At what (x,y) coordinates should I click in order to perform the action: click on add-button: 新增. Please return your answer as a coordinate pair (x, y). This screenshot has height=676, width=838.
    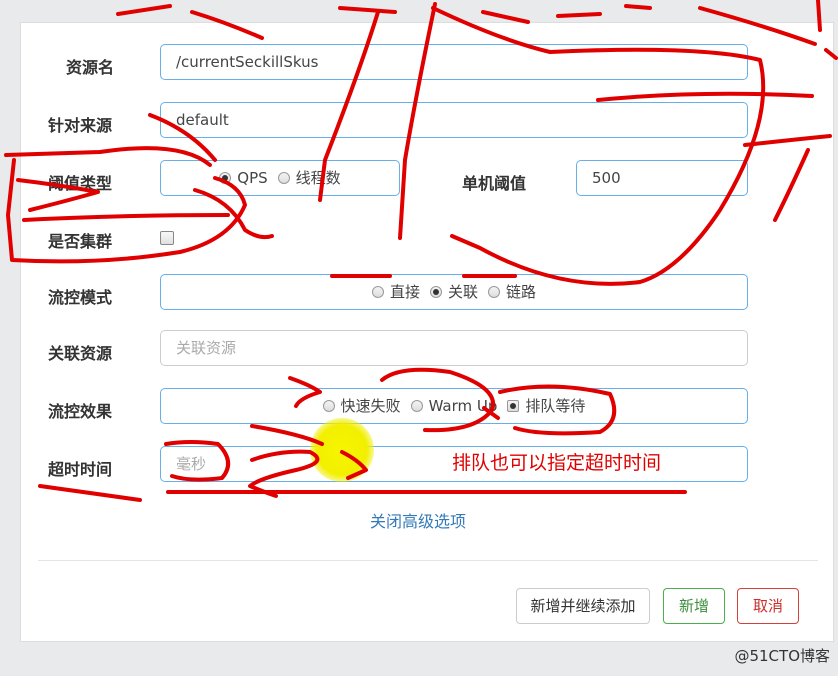
    Looking at the image, I should click on (694, 606).